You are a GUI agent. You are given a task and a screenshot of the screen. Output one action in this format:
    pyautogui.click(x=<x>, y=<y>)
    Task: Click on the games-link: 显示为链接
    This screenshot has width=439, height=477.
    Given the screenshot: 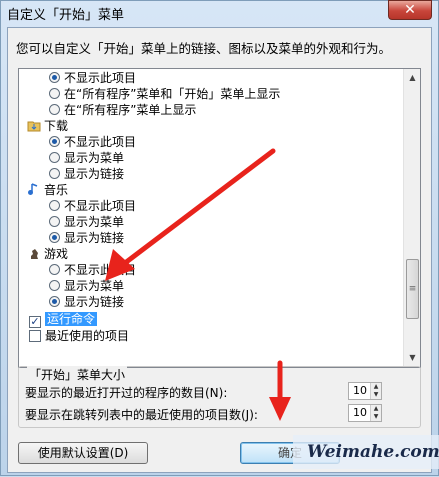 What is the action you would take?
    pyautogui.click(x=86, y=302)
    